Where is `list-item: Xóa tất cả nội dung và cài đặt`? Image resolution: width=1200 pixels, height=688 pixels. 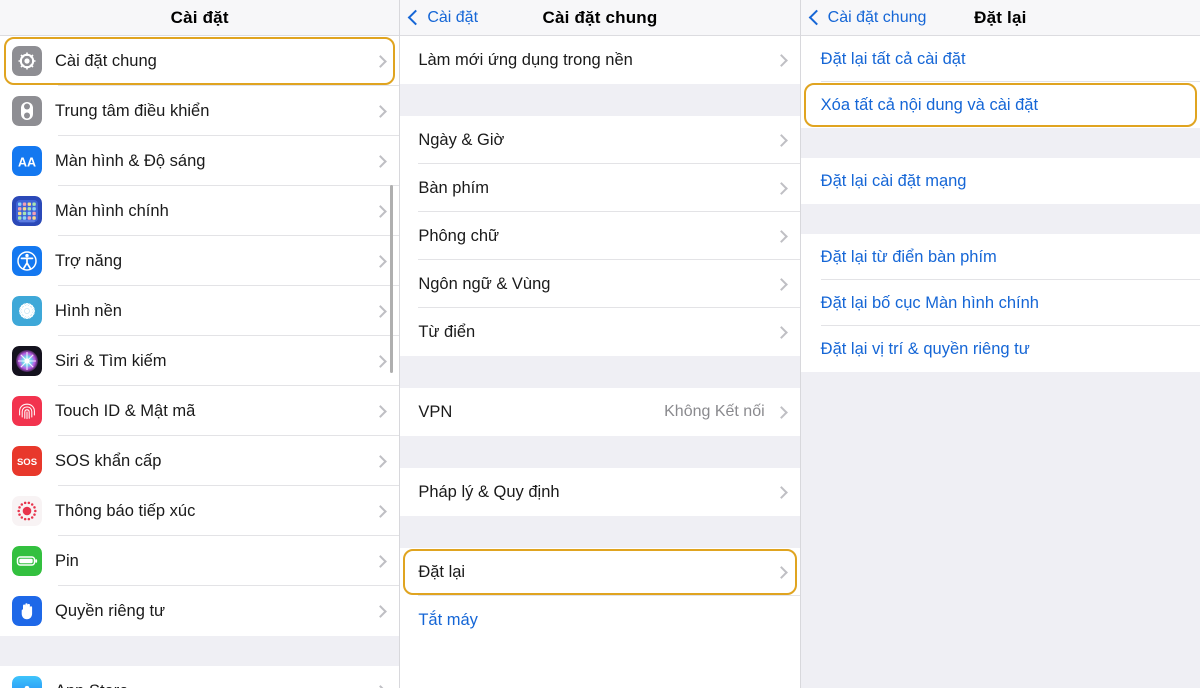 list-item: Xóa tất cả nội dung và cài đặt is located at coordinates (1000, 105).